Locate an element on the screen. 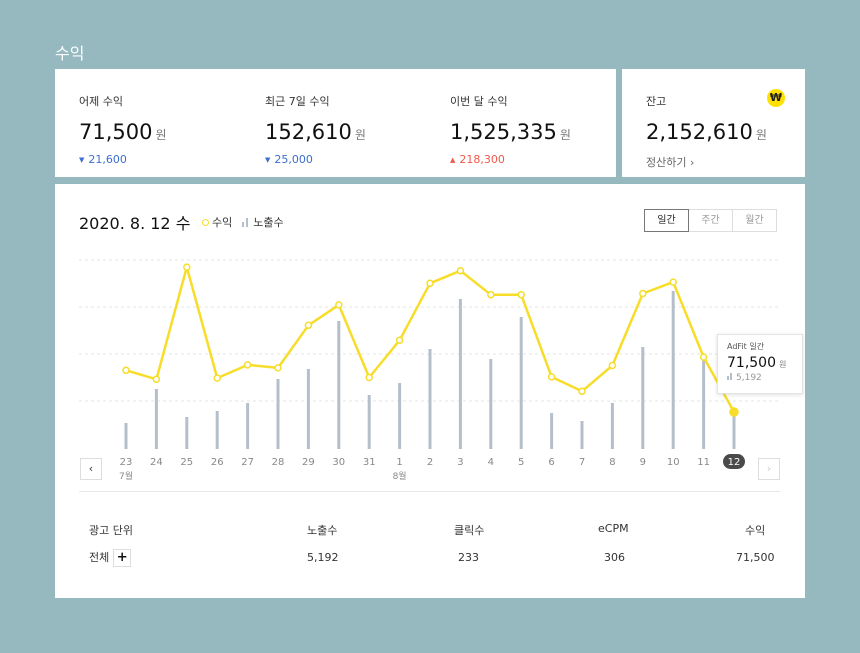  x-tick-label: 24 is located at coordinates (156, 462).